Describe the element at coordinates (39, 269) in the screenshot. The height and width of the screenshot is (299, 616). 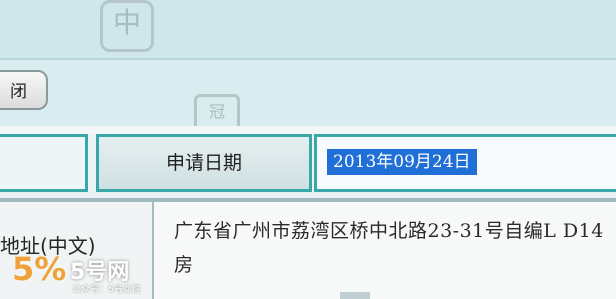
I see `watermark-logo-icon: 5%` at that location.